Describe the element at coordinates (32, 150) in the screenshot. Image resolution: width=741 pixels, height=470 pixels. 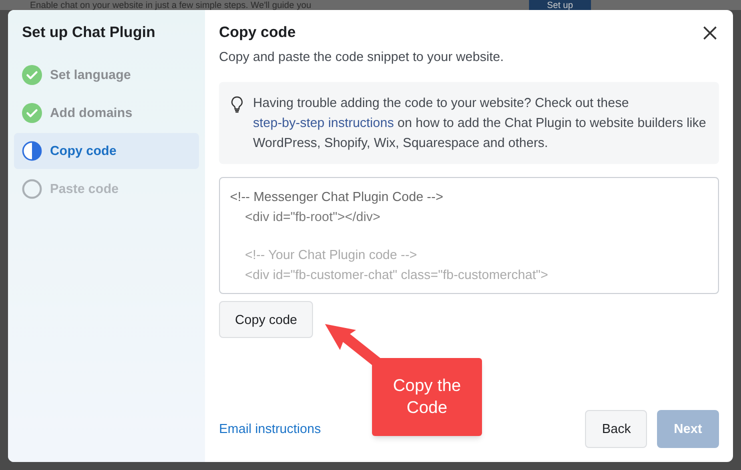
I see `half-circle-icon` at that location.